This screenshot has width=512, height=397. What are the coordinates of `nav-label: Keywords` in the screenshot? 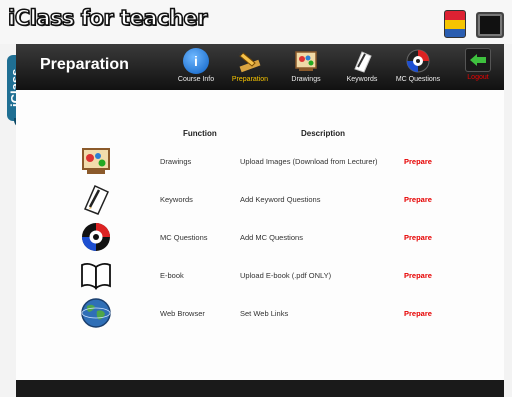 It's located at (362, 79).